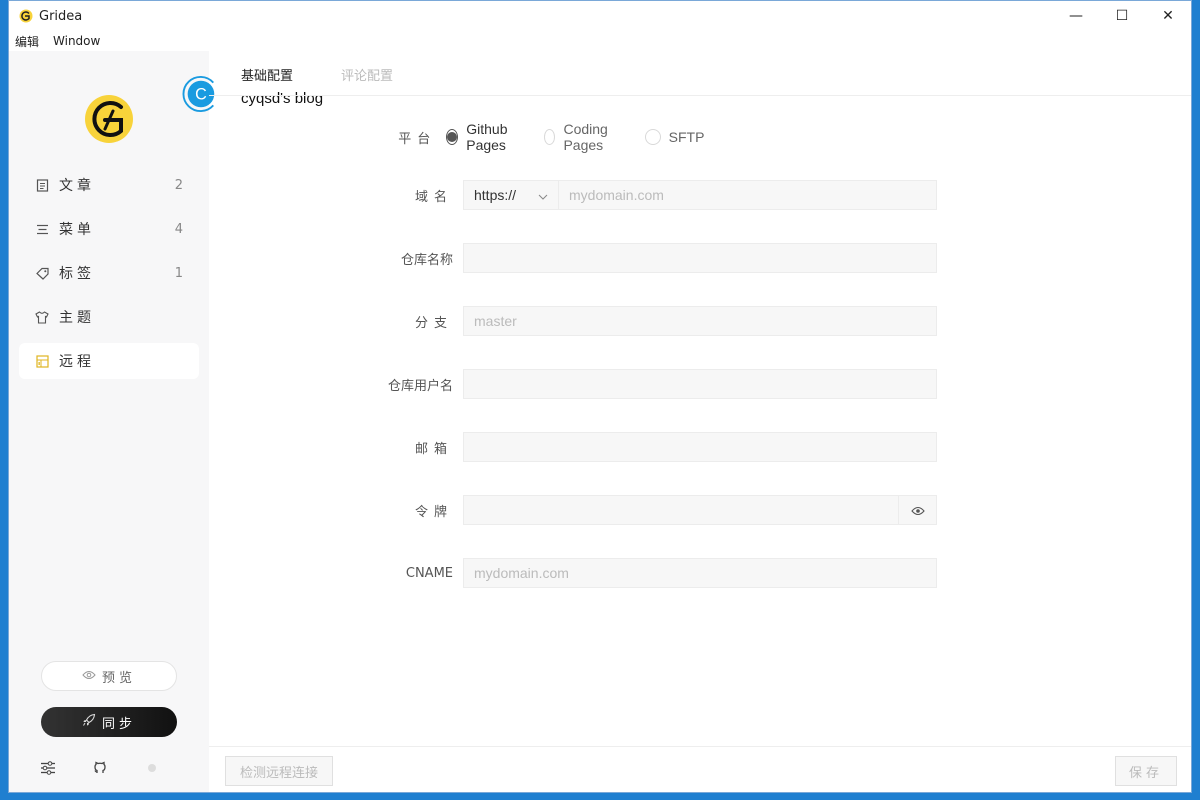  What do you see at coordinates (700, 447) in the screenshot?
I see `email-input` at bounding box center [700, 447].